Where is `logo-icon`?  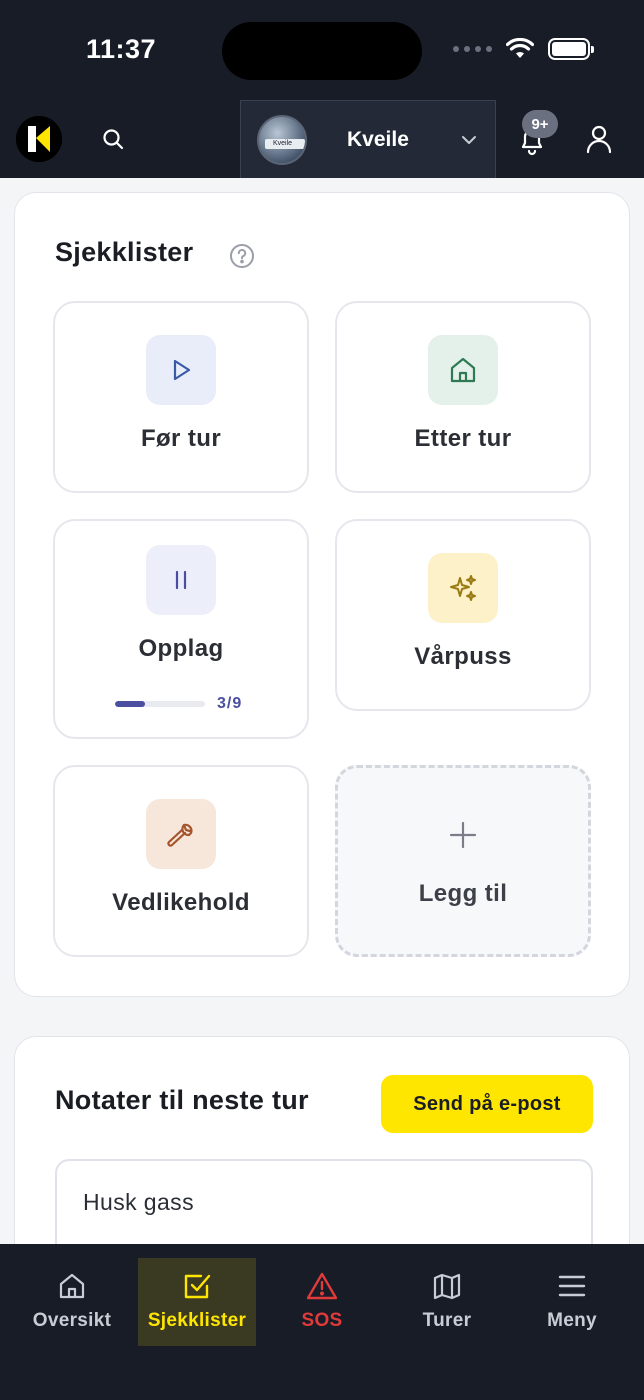 logo-icon is located at coordinates (39, 139).